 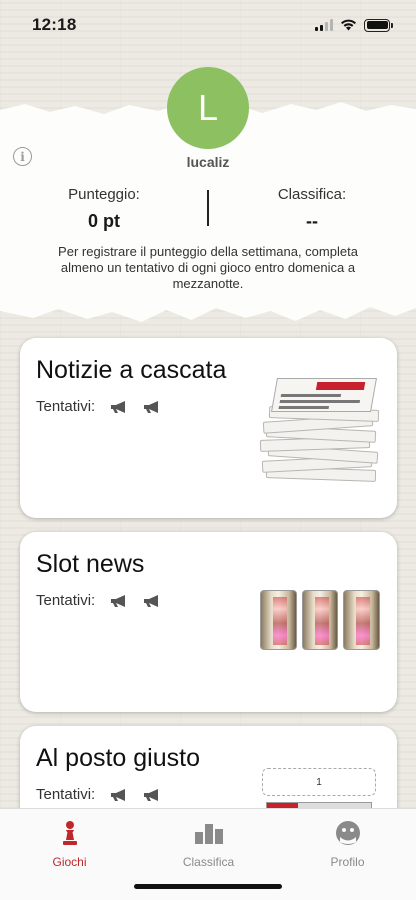 I want to click on tab-label: Classifica, so click(x=208, y=862).